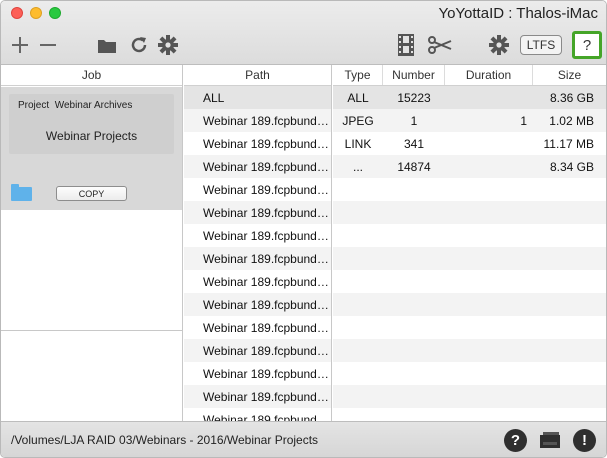  I want to click on type-cell: JPEG, so click(358, 120).